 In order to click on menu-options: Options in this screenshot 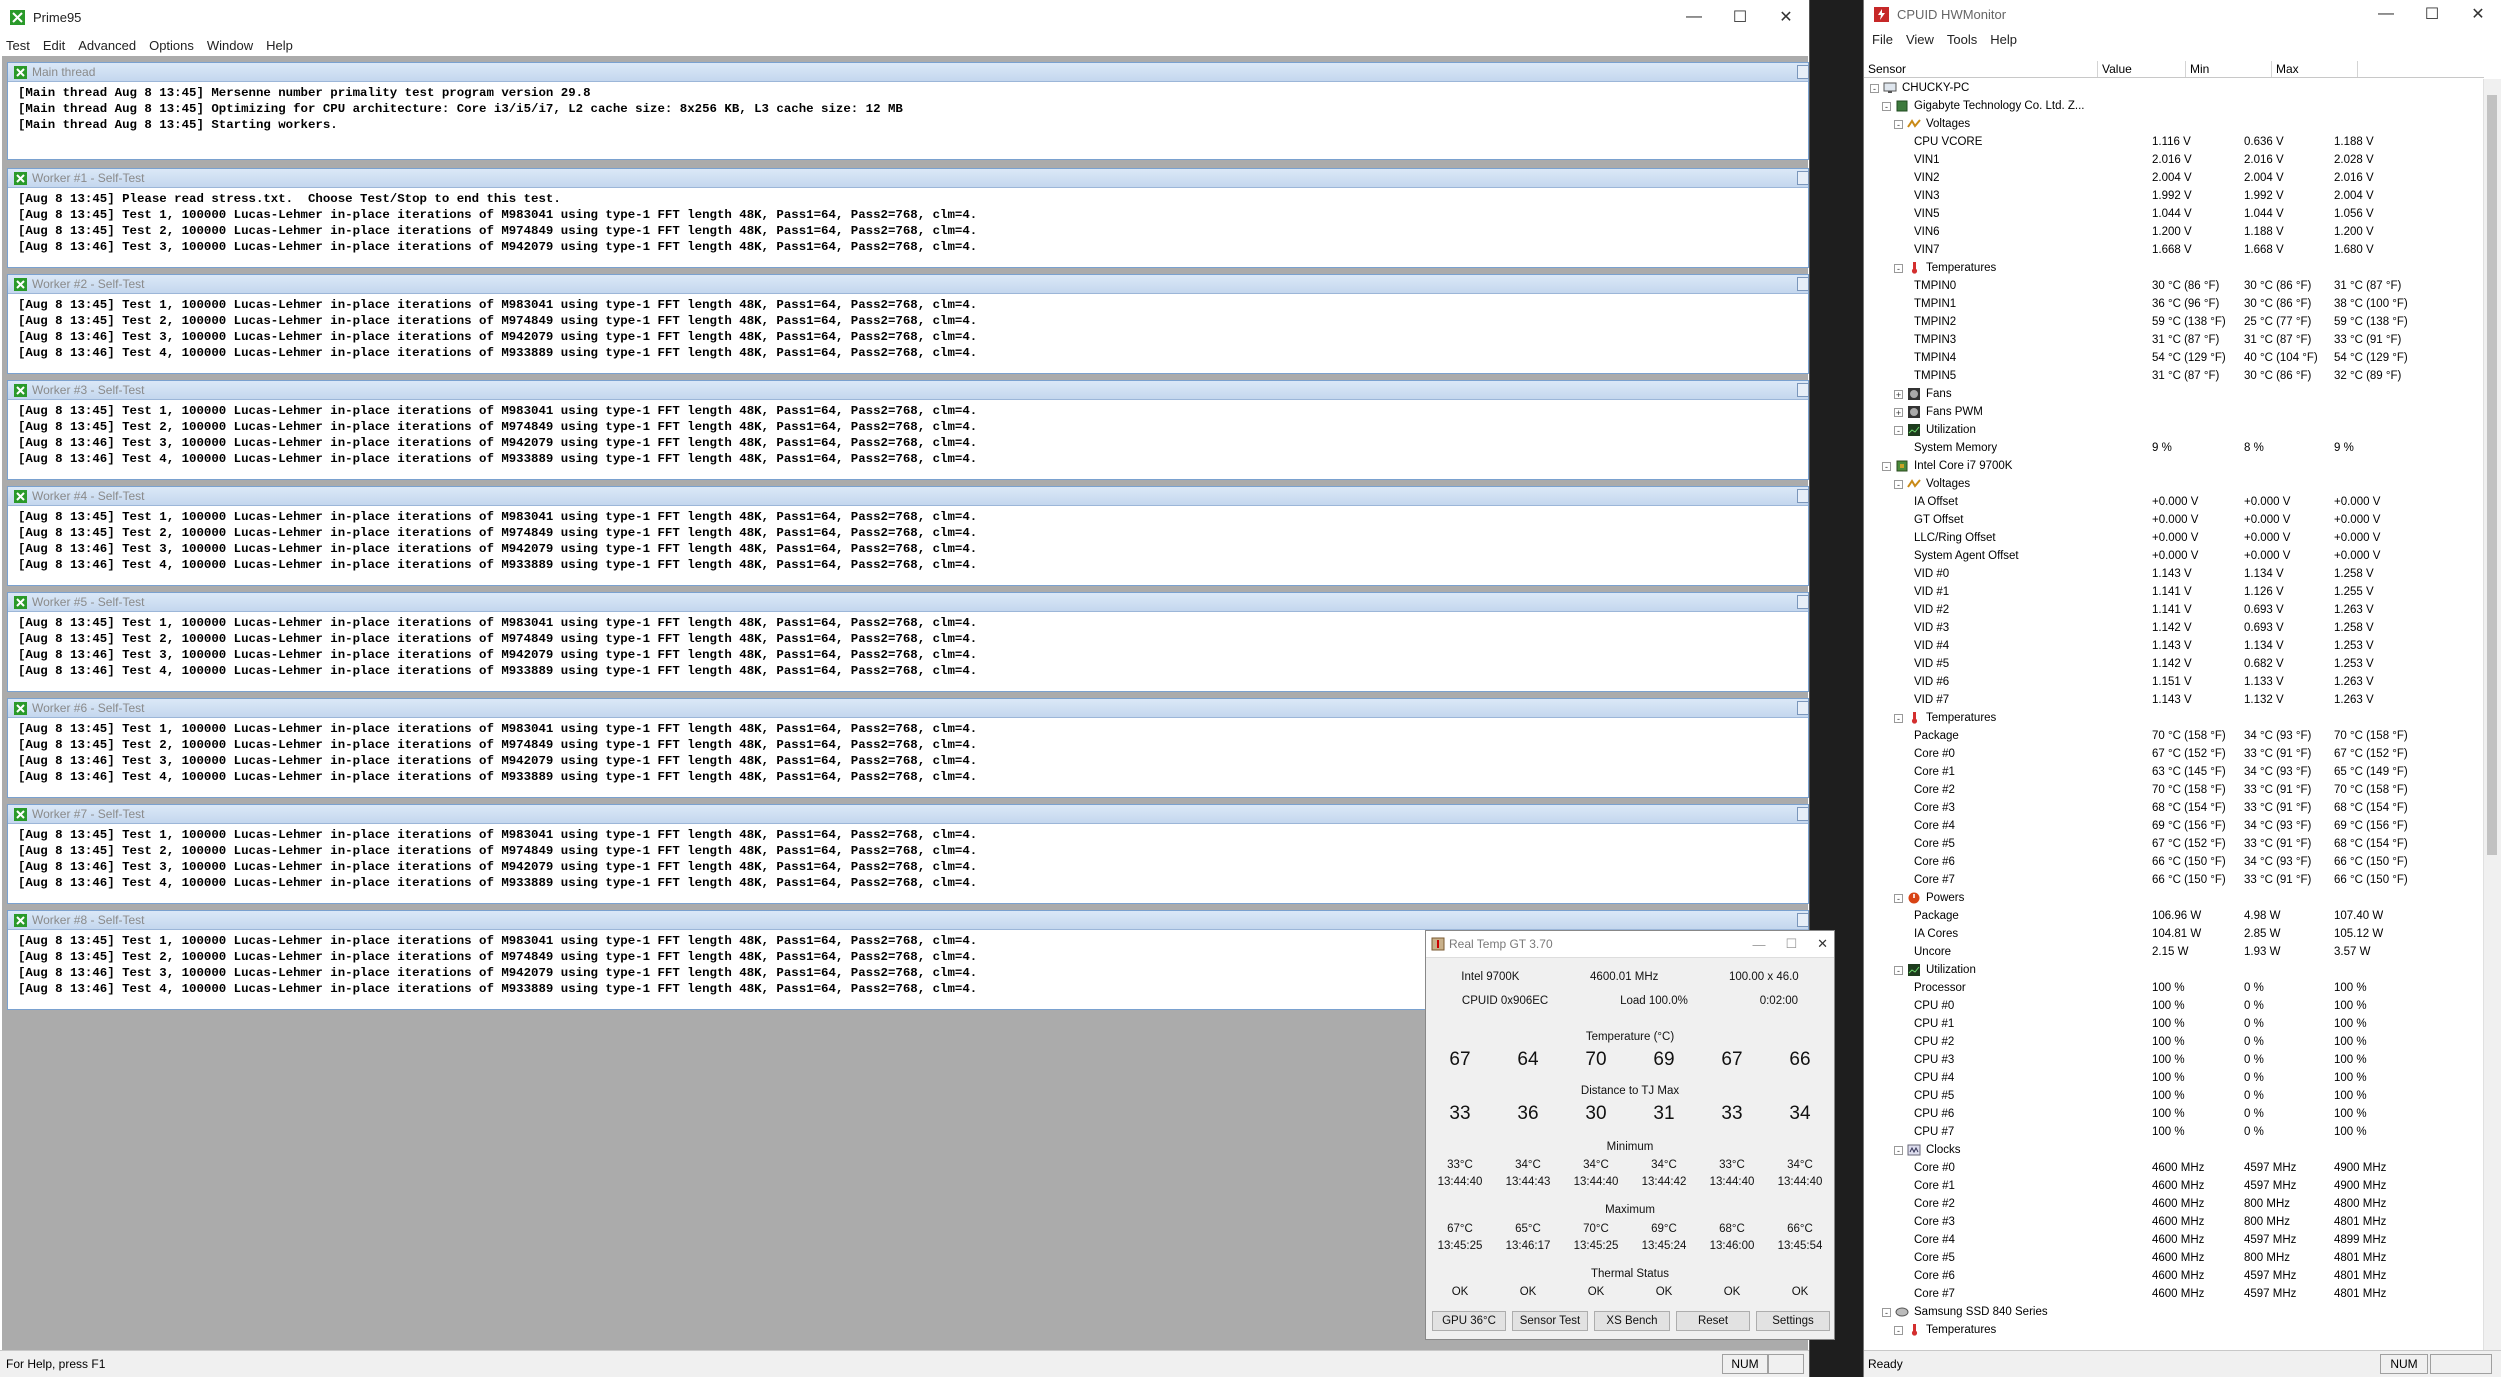, I will do `click(171, 45)`.